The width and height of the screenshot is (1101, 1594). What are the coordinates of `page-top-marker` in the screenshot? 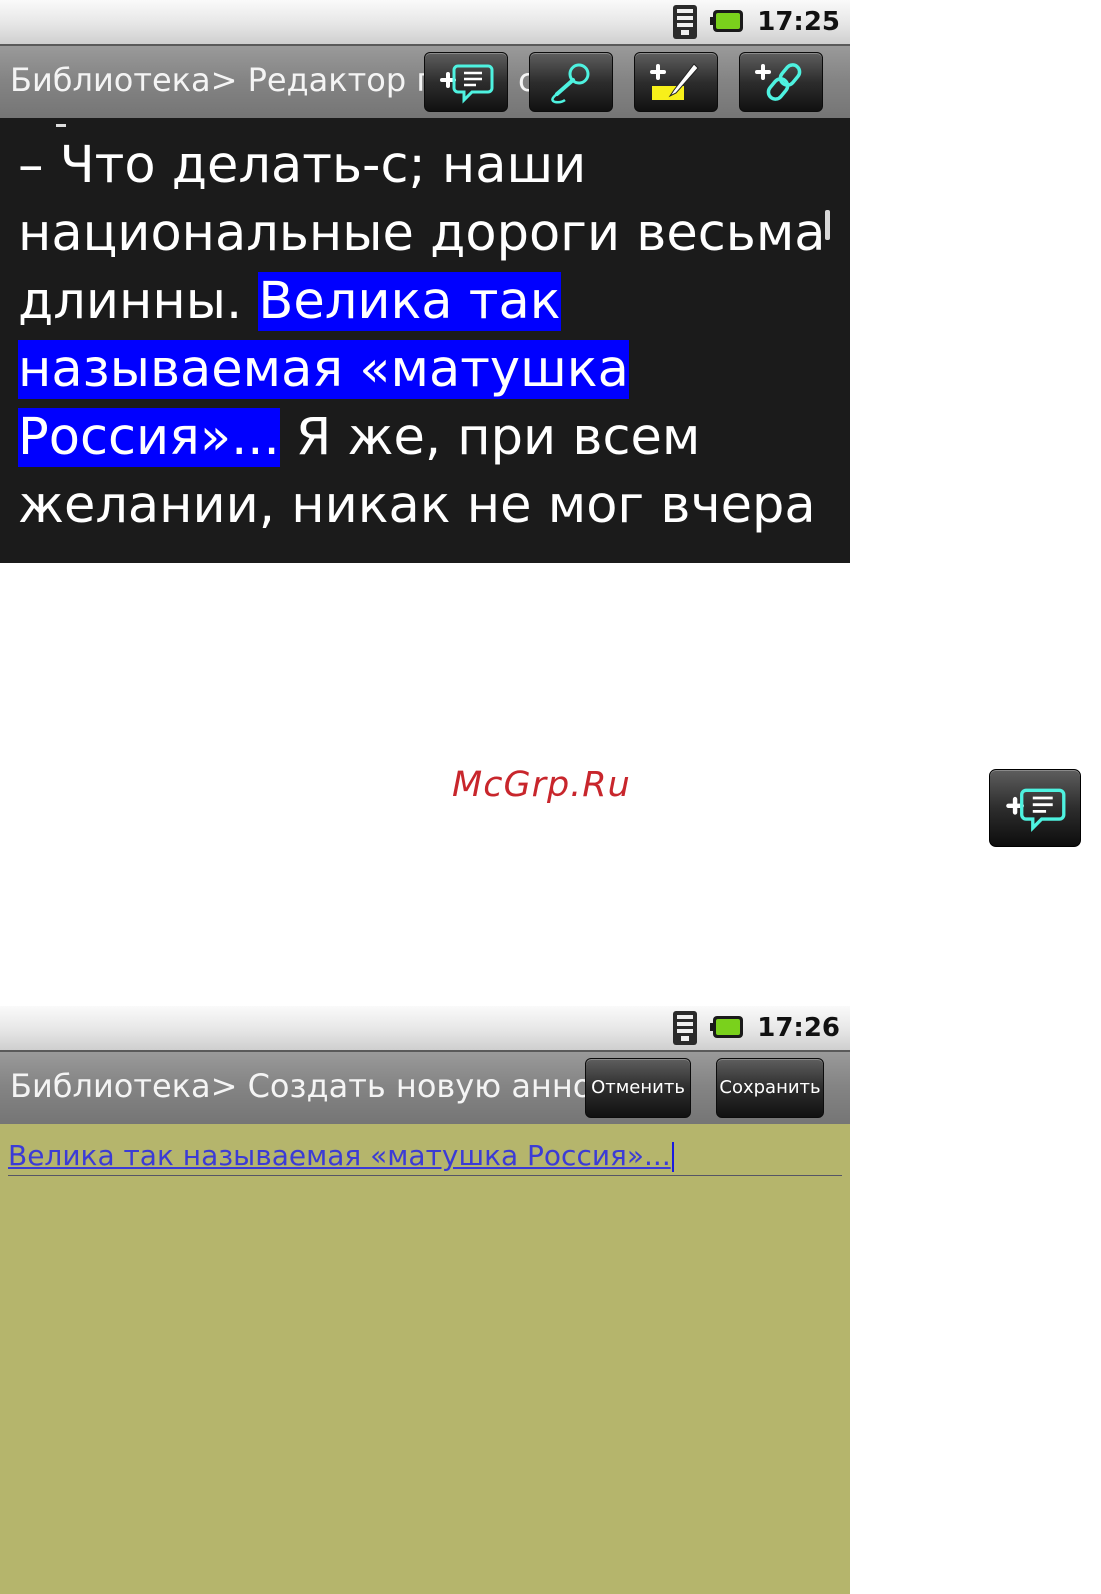 It's located at (61, 125).